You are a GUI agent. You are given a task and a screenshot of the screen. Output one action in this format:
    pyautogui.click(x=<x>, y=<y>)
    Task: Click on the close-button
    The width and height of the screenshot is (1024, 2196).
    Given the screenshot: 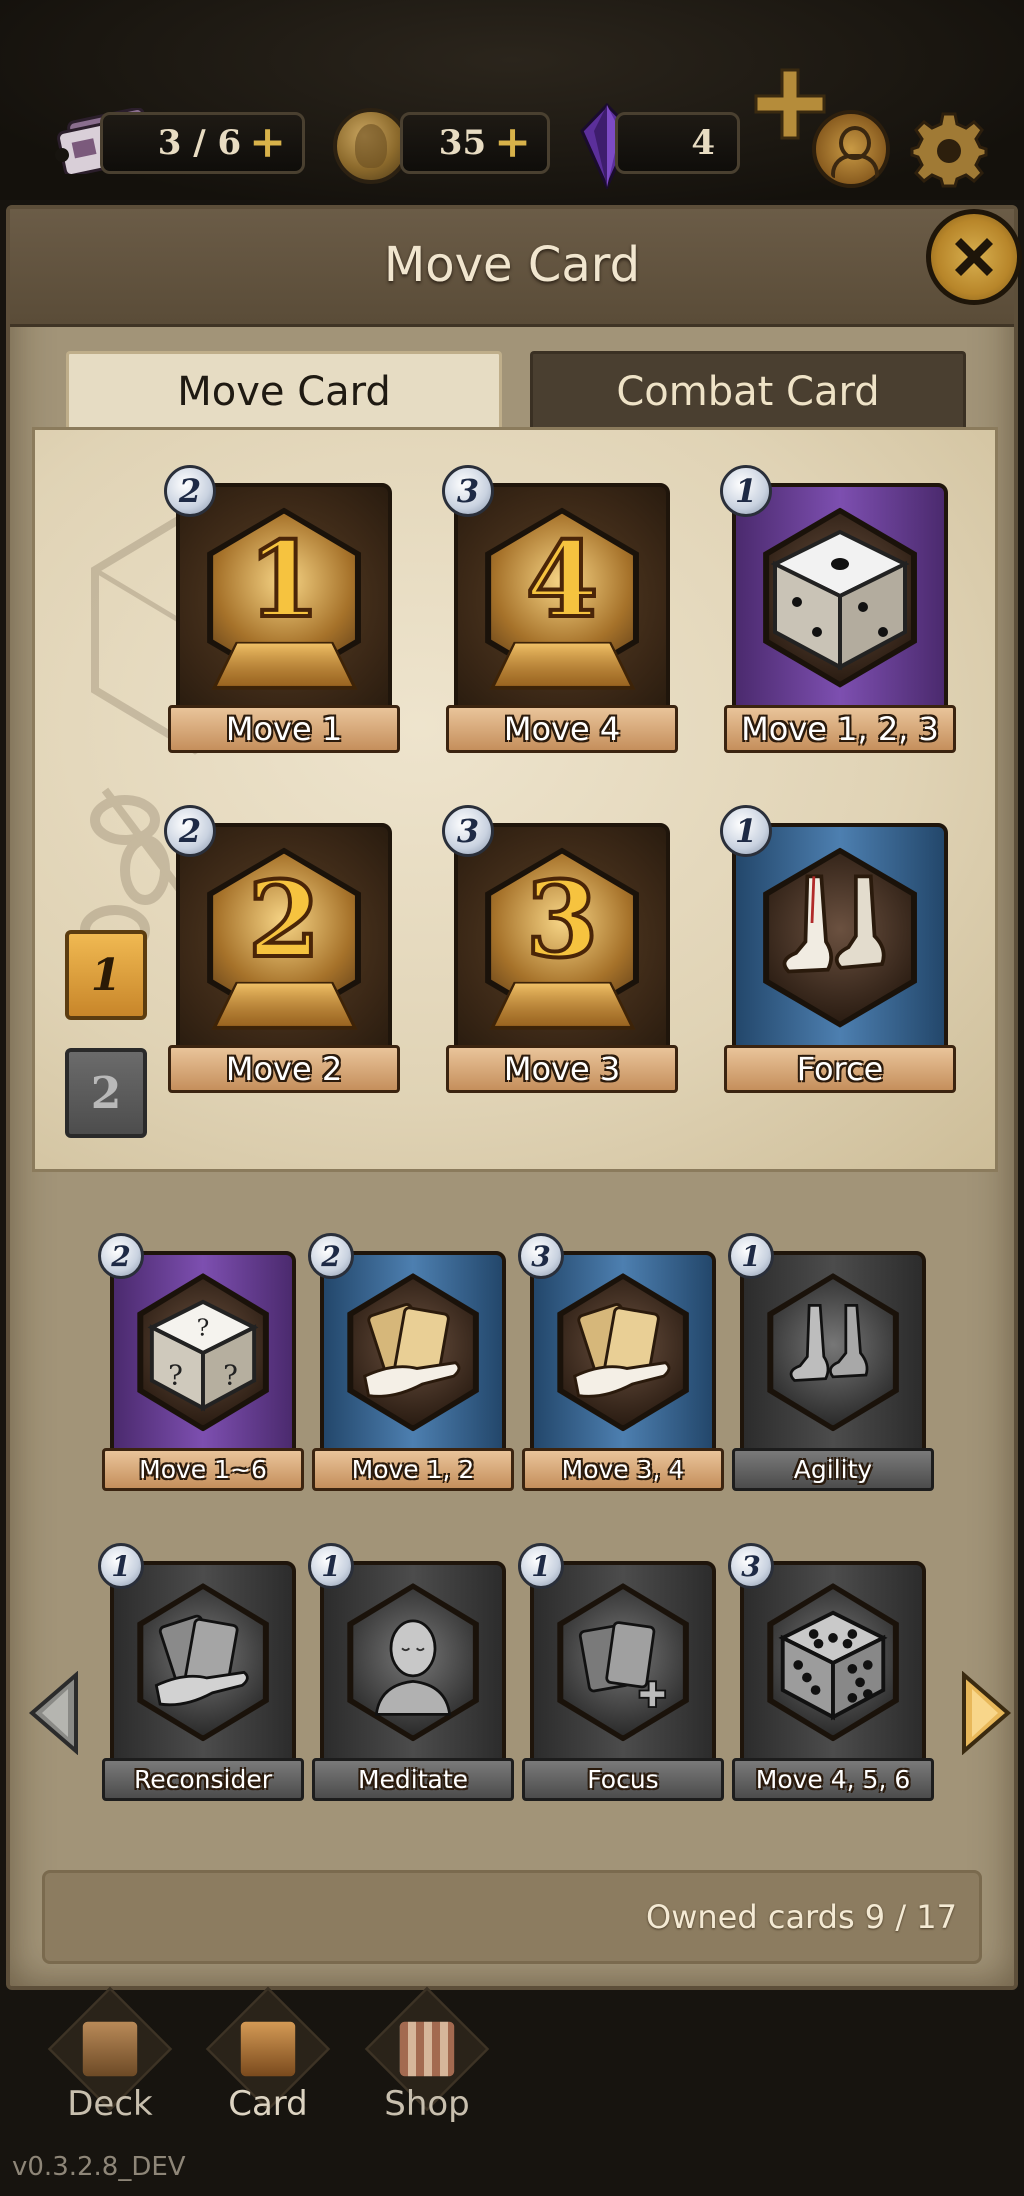 What is the action you would take?
    pyautogui.click(x=974, y=257)
    